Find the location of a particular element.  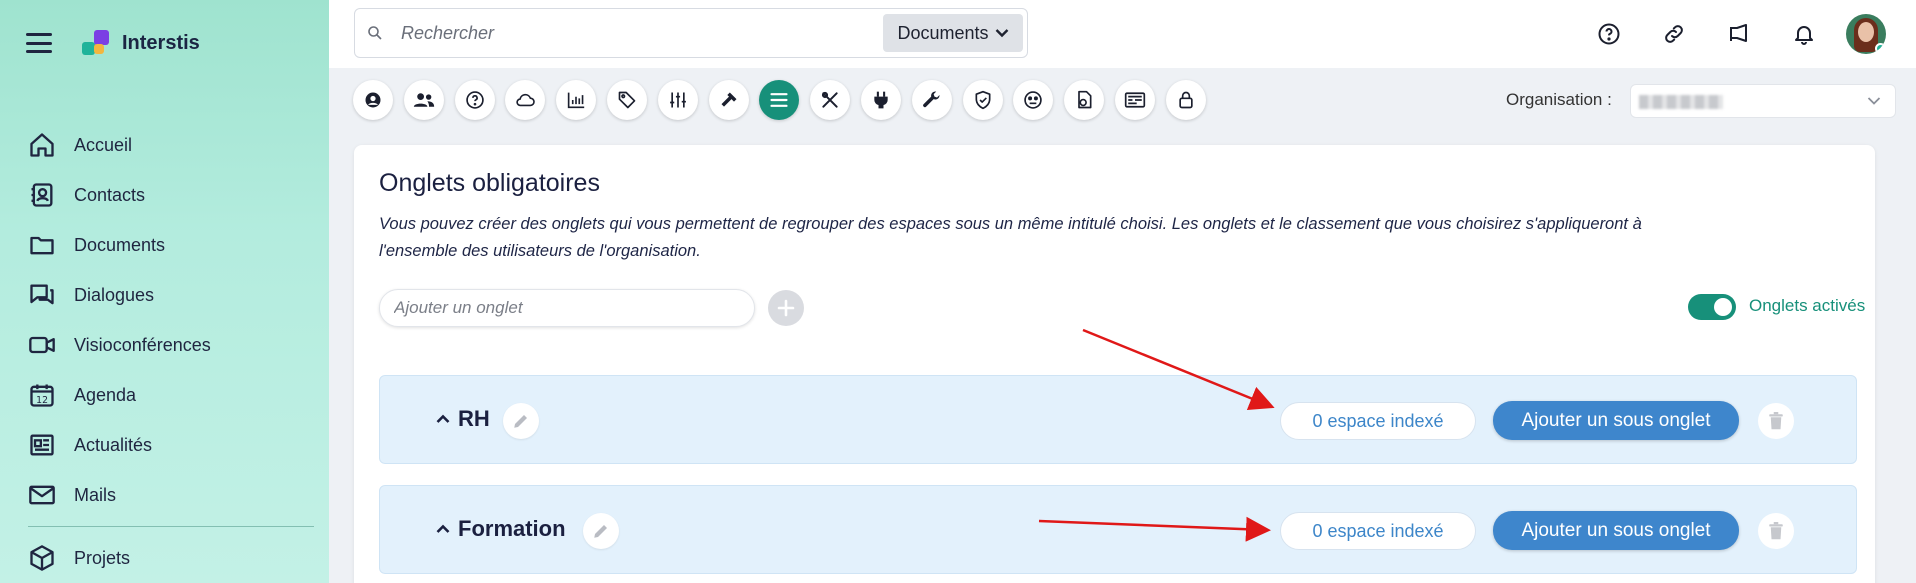

megaphone-icon is located at coordinates (1739, 34).